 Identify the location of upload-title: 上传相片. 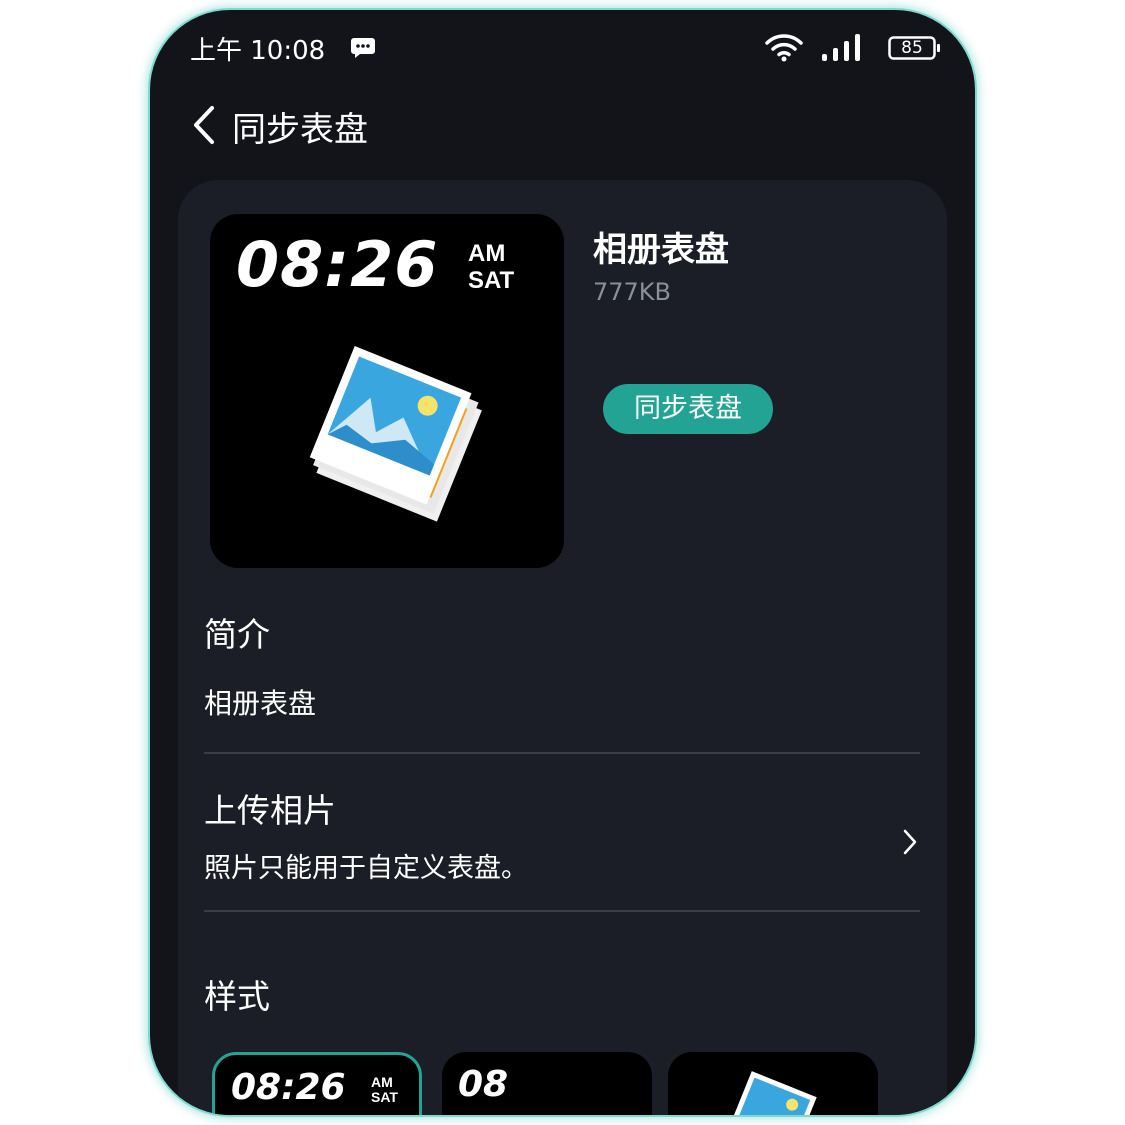
(270, 810).